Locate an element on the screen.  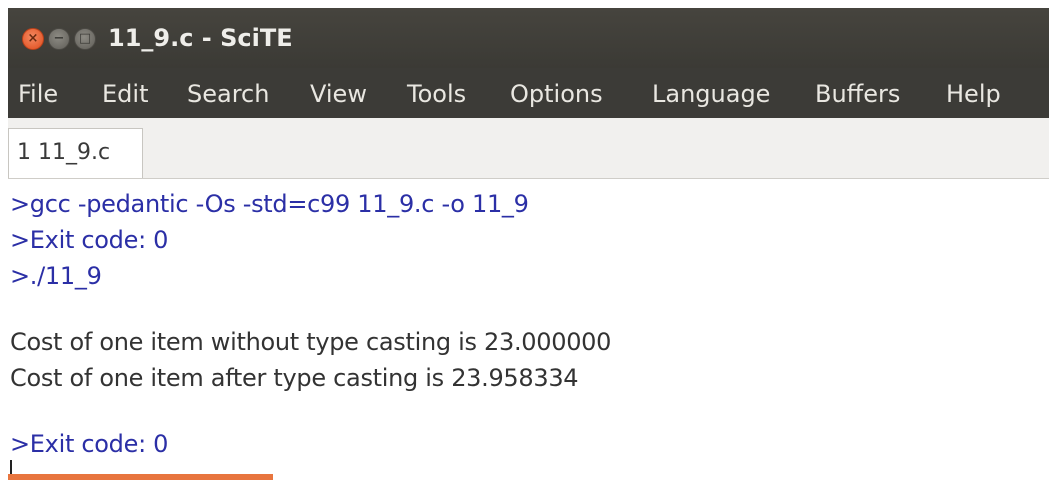
minimize-button: − is located at coordinates (59, 39).